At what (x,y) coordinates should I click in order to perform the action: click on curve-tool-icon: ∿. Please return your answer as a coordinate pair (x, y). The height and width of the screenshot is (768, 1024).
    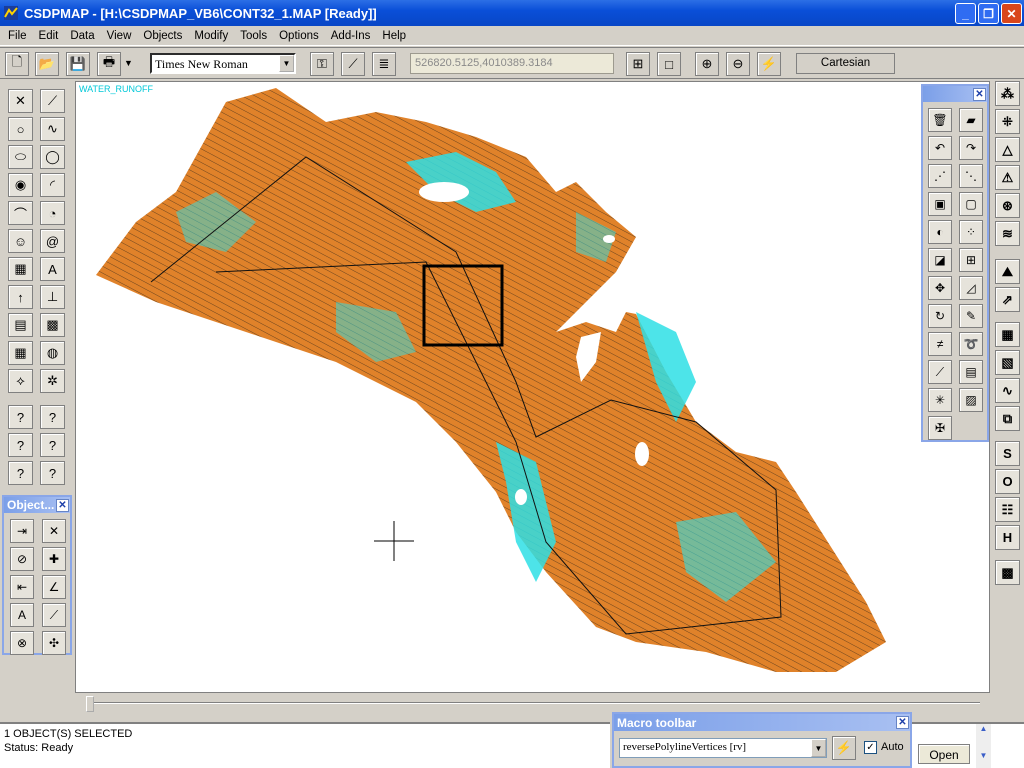
    Looking at the image, I should click on (52, 129).